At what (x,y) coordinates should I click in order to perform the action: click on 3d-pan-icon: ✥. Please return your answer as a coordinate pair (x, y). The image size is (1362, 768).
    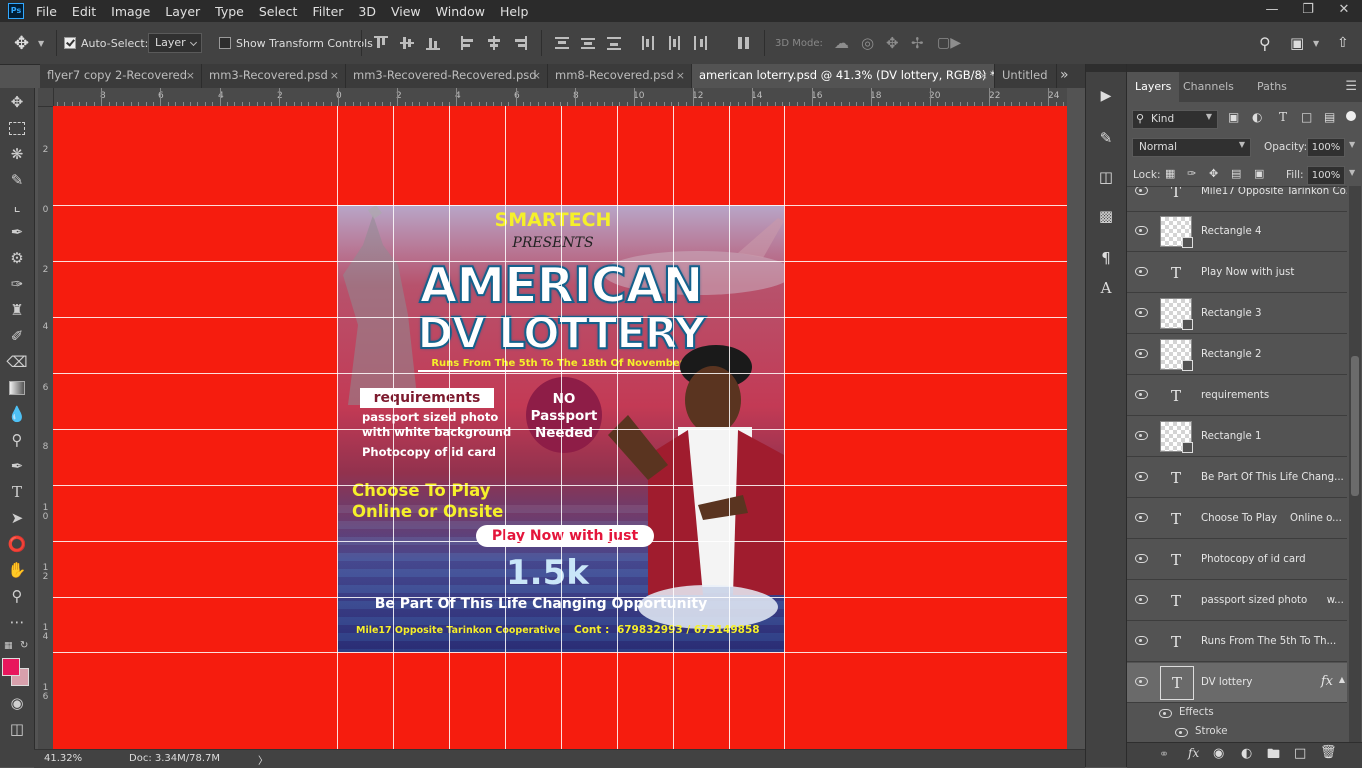
    Looking at the image, I should click on (892, 43).